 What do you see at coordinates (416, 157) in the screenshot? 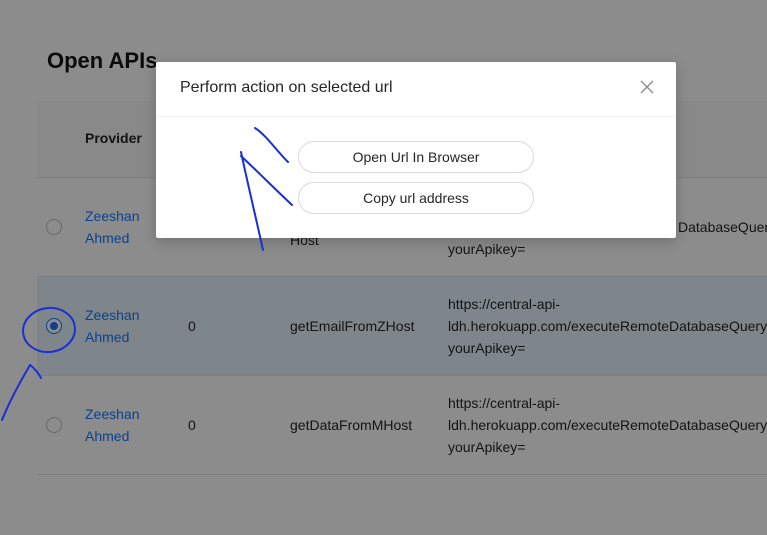
I see `open-url-button: Open Url In Browser` at bounding box center [416, 157].